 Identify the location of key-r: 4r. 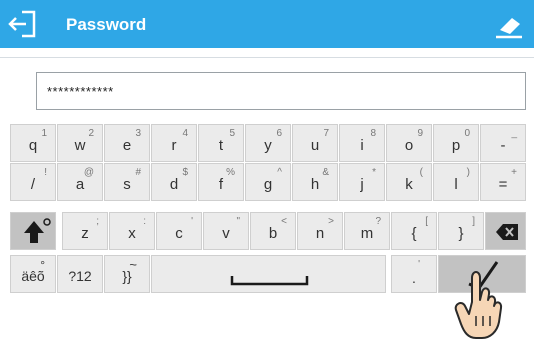
(174, 143).